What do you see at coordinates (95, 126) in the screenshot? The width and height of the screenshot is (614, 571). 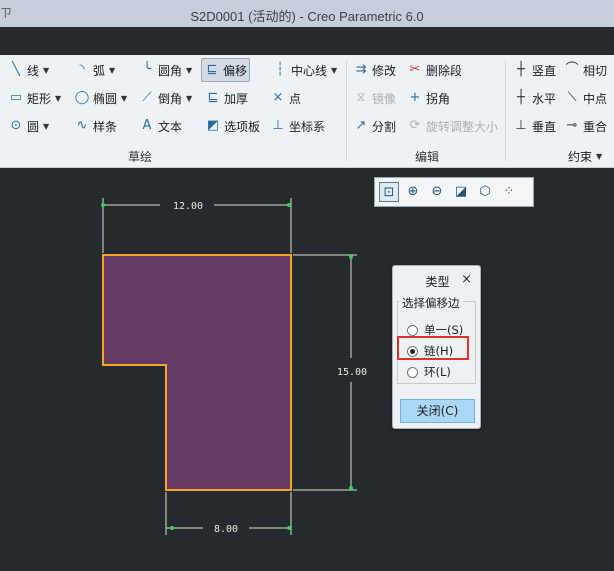 I see `spline-tool: ∿ 样条` at bounding box center [95, 126].